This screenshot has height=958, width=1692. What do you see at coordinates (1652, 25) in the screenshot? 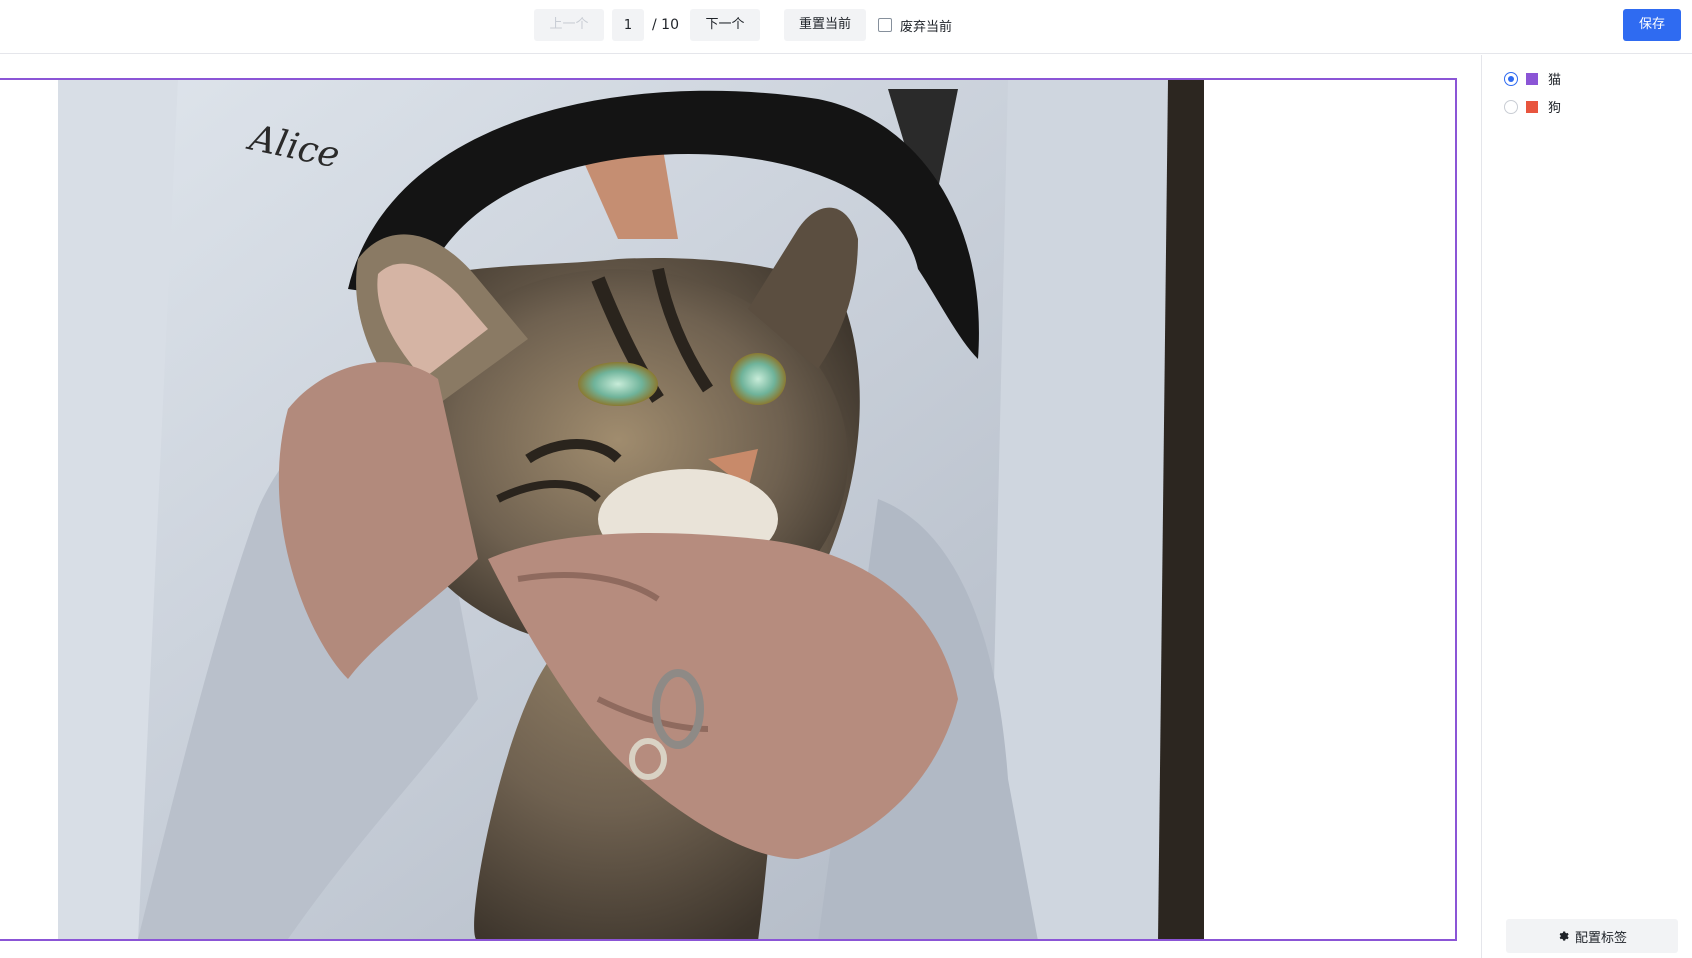
I see `save-button: 保存` at bounding box center [1652, 25].